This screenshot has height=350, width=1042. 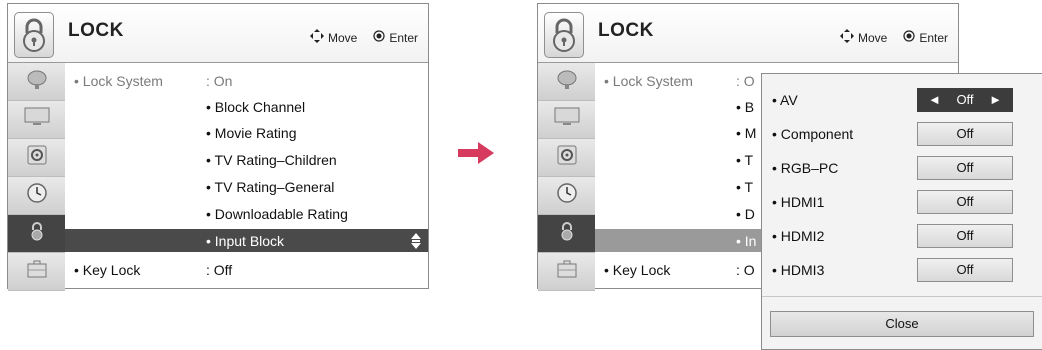 I want to click on close-button: Close, so click(x=902, y=324).